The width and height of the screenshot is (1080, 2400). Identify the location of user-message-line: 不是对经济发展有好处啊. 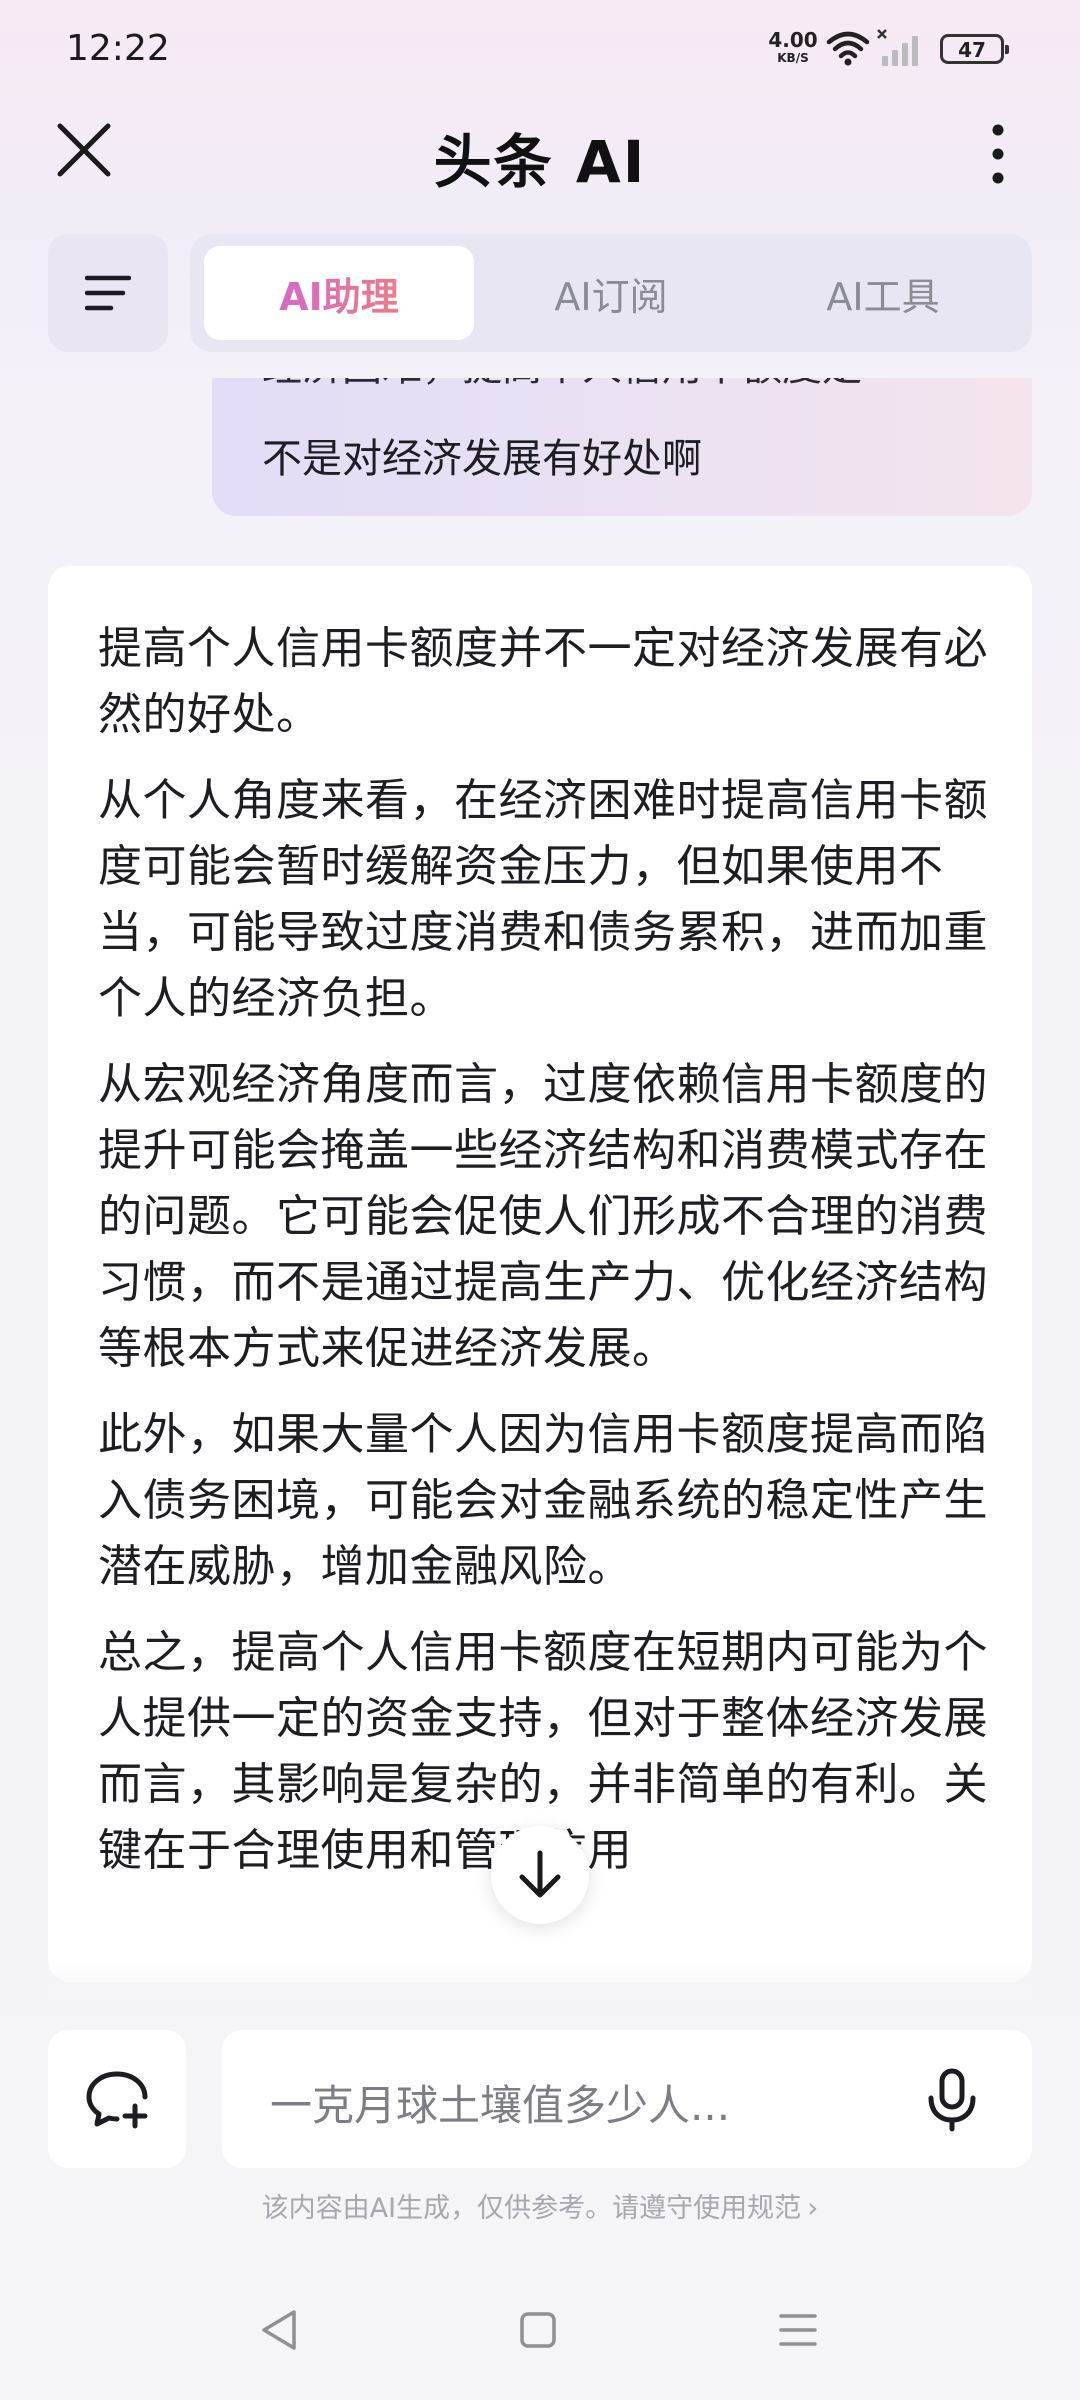
(482, 459).